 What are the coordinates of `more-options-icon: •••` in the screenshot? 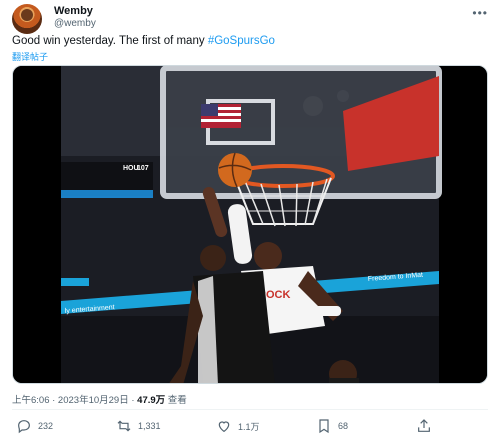 It's located at (480, 13).